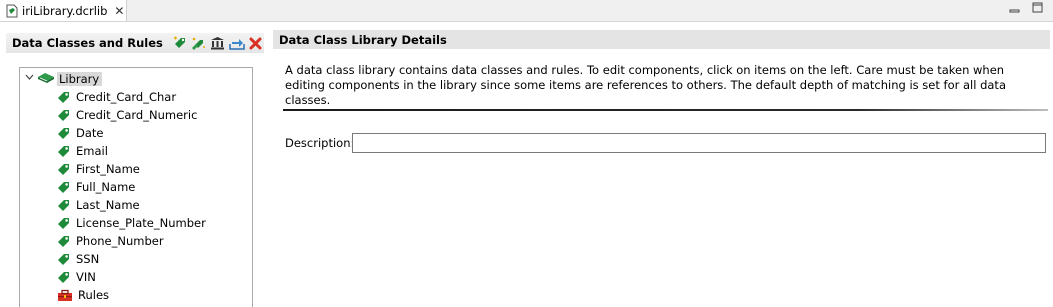 This screenshot has height=307, width=1053. I want to click on add-rule-button, so click(199, 43).